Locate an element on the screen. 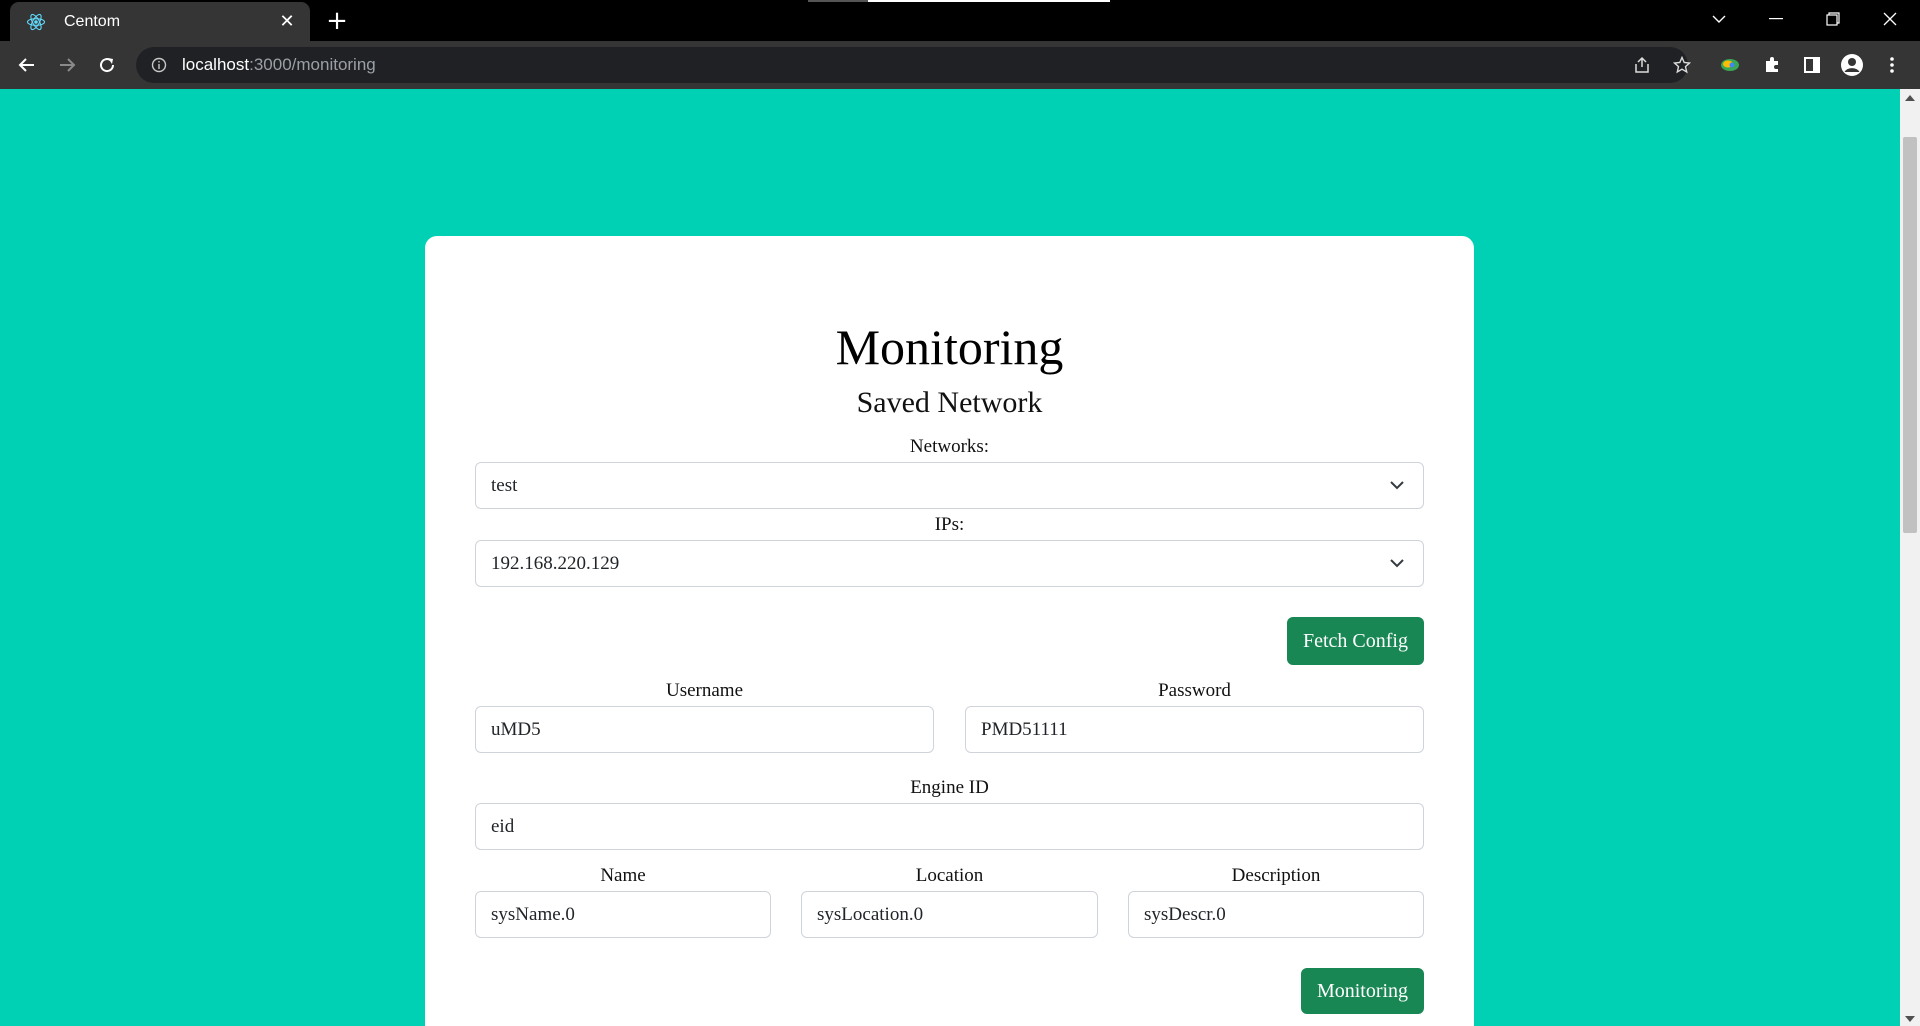 The width and height of the screenshot is (1920, 1026). restore-icon is located at coordinates (1833, 19).